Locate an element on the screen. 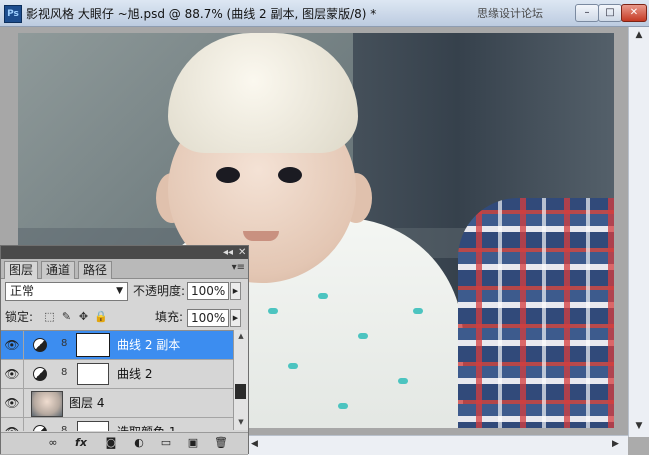 The image size is (649, 455). vertical-scrollbar: ▲ ▼ is located at coordinates (638, 232).